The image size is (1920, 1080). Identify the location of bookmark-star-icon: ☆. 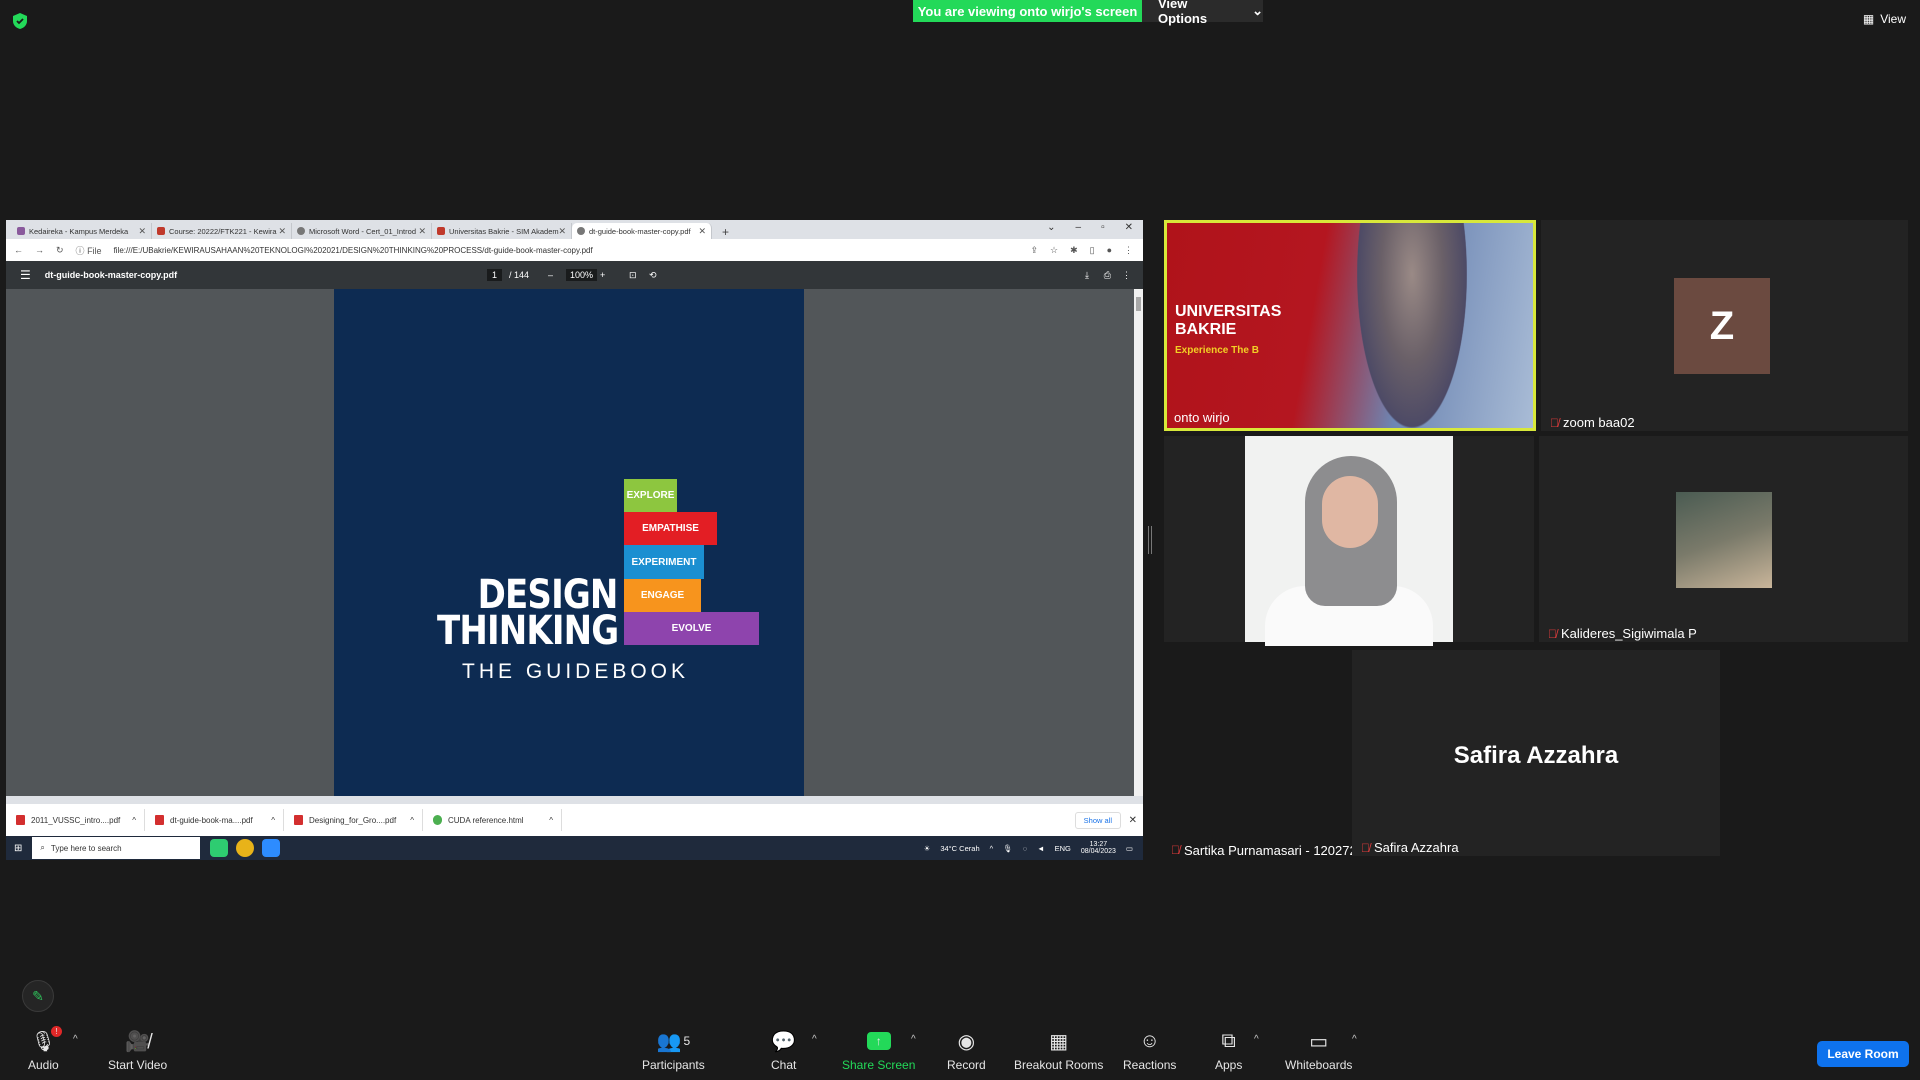
(1054, 250).